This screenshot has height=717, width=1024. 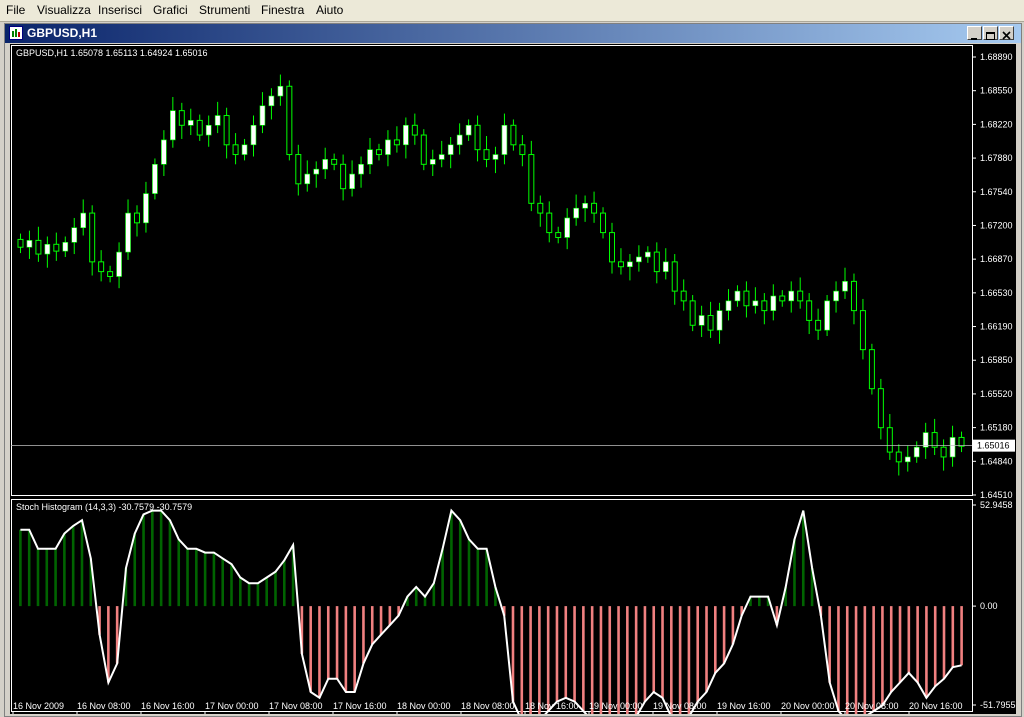 I want to click on price-axis-label: 1.66870, so click(x=996, y=259).